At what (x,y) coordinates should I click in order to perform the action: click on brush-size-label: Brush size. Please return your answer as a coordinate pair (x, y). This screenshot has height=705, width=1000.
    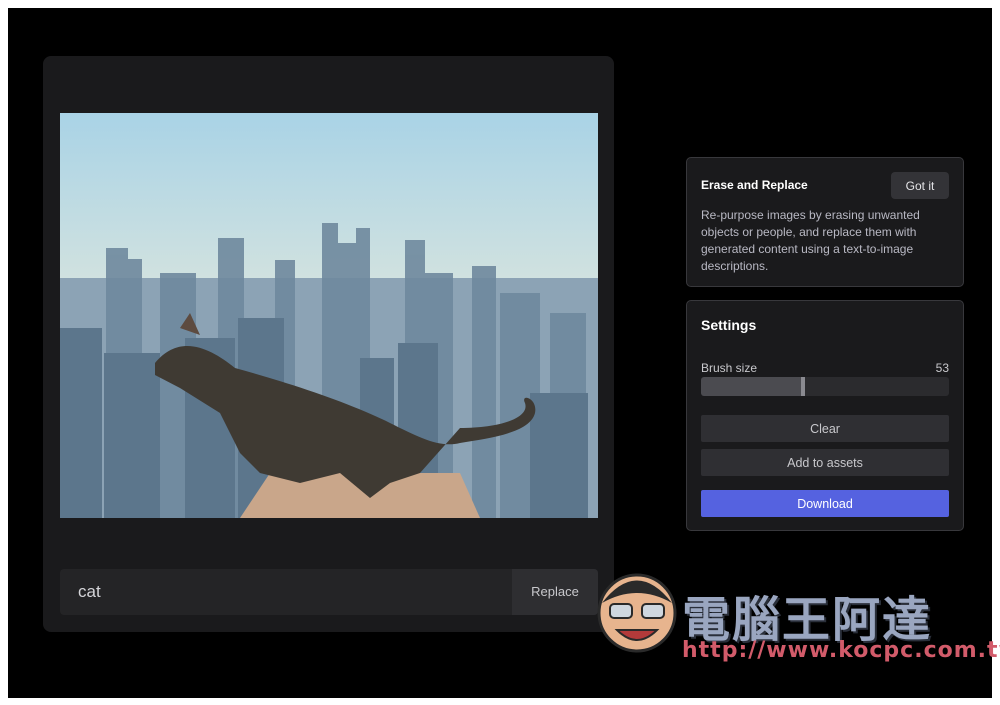
    Looking at the image, I should click on (729, 368).